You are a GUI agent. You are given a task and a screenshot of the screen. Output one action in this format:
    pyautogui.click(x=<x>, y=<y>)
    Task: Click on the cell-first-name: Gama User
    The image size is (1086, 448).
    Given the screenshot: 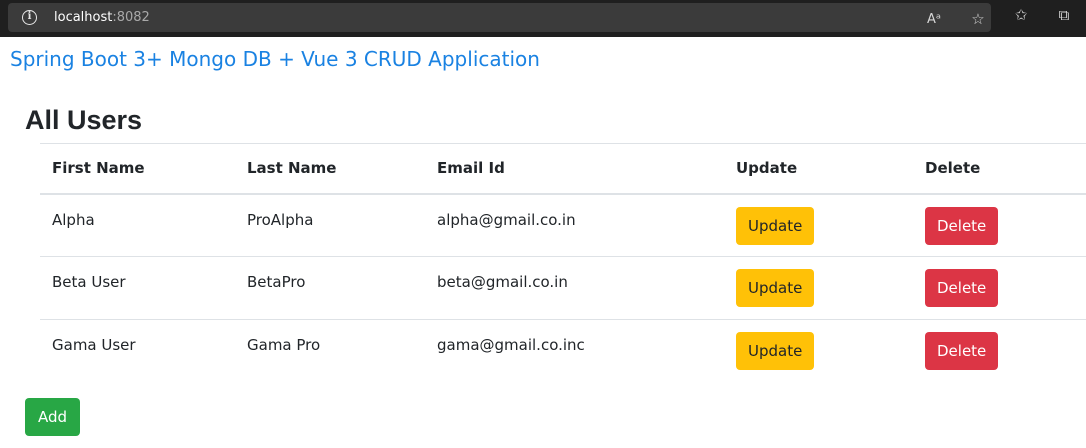 What is the action you would take?
    pyautogui.click(x=137, y=351)
    